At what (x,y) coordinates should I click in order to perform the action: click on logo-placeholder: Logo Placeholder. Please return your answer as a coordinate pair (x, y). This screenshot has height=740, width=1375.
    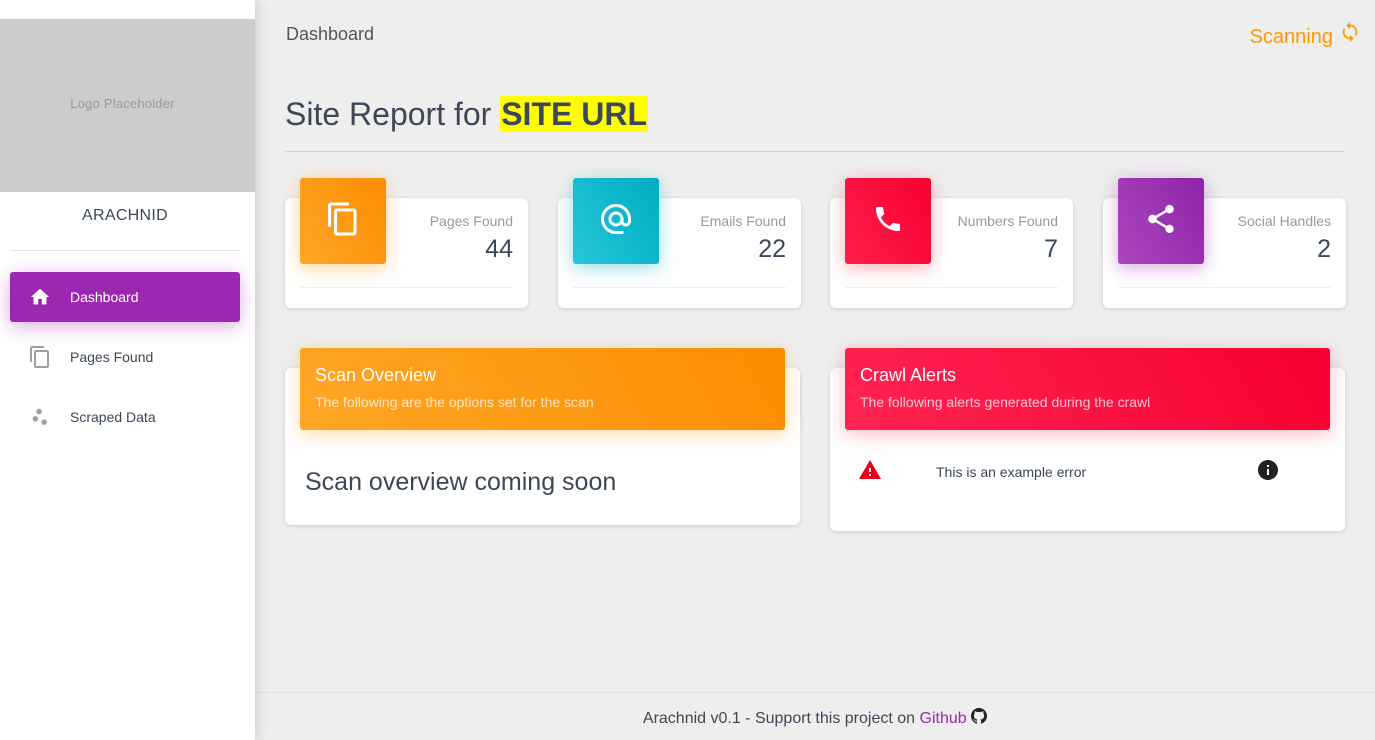
    Looking at the image, I should click on (127, 105).